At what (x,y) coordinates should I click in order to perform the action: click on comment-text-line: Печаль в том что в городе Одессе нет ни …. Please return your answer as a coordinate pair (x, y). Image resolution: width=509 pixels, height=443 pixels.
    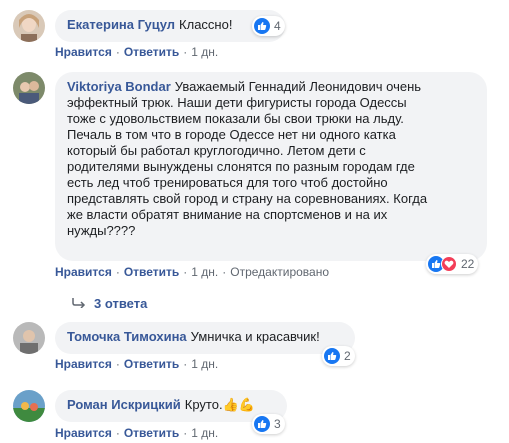
    Looking at the image, I should click on (231, 134).